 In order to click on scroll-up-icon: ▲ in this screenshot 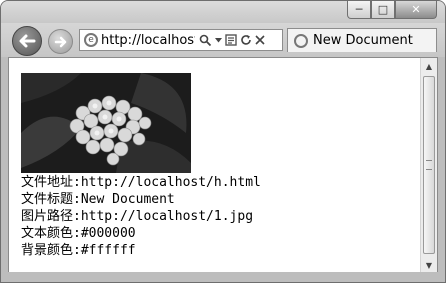, I will do `click(429, 66)`.